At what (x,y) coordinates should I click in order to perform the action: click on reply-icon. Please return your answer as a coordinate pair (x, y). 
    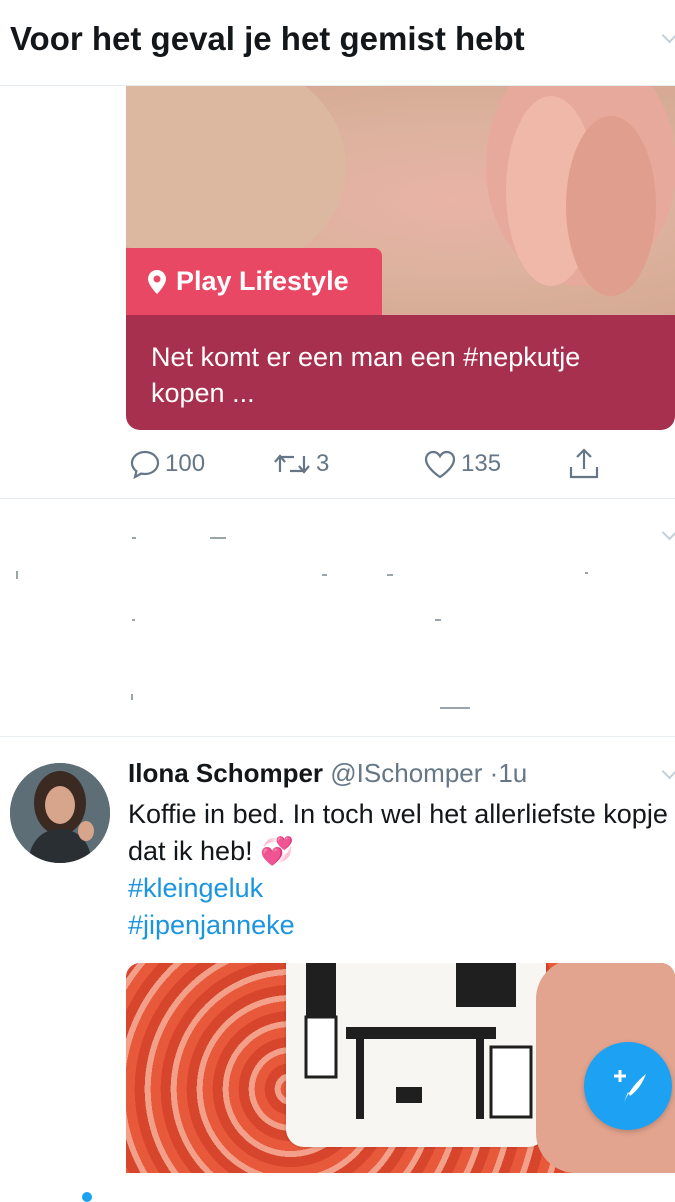
    Looking at the image, I should click on (145, 465).